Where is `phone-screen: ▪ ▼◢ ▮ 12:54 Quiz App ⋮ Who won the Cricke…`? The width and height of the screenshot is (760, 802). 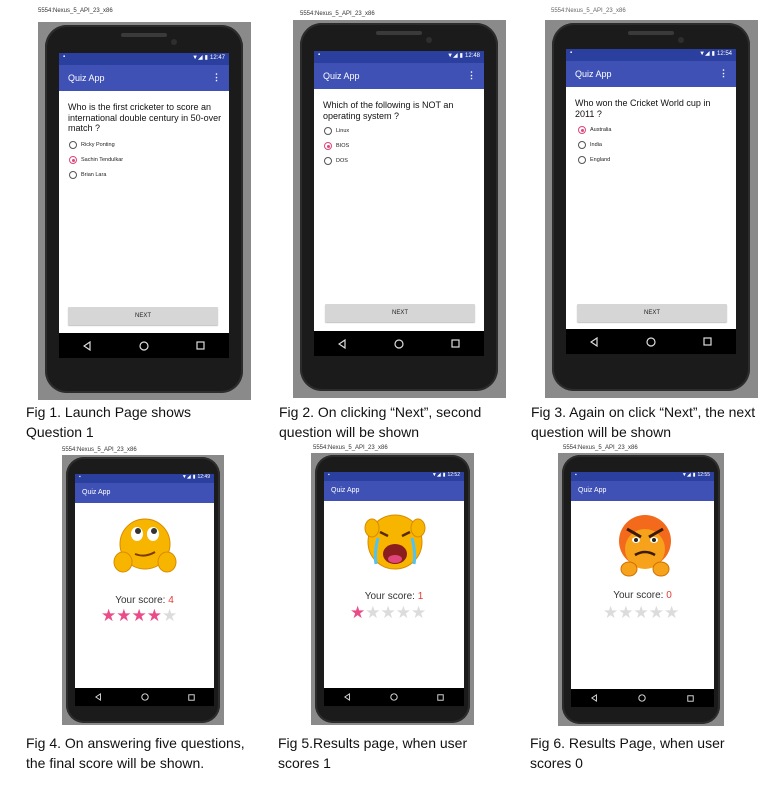
phone-screen: ▪ ▼◢ ▮ 12:54 Quiz App ⋮ Who won the Cricke… is located at coordinates (651, 201).